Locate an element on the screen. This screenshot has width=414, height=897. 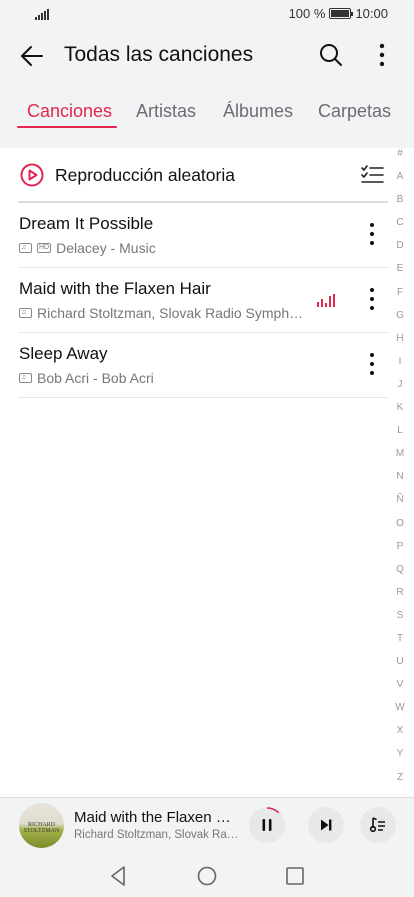
hd-badge: HD is located at coordinates (44, 248).